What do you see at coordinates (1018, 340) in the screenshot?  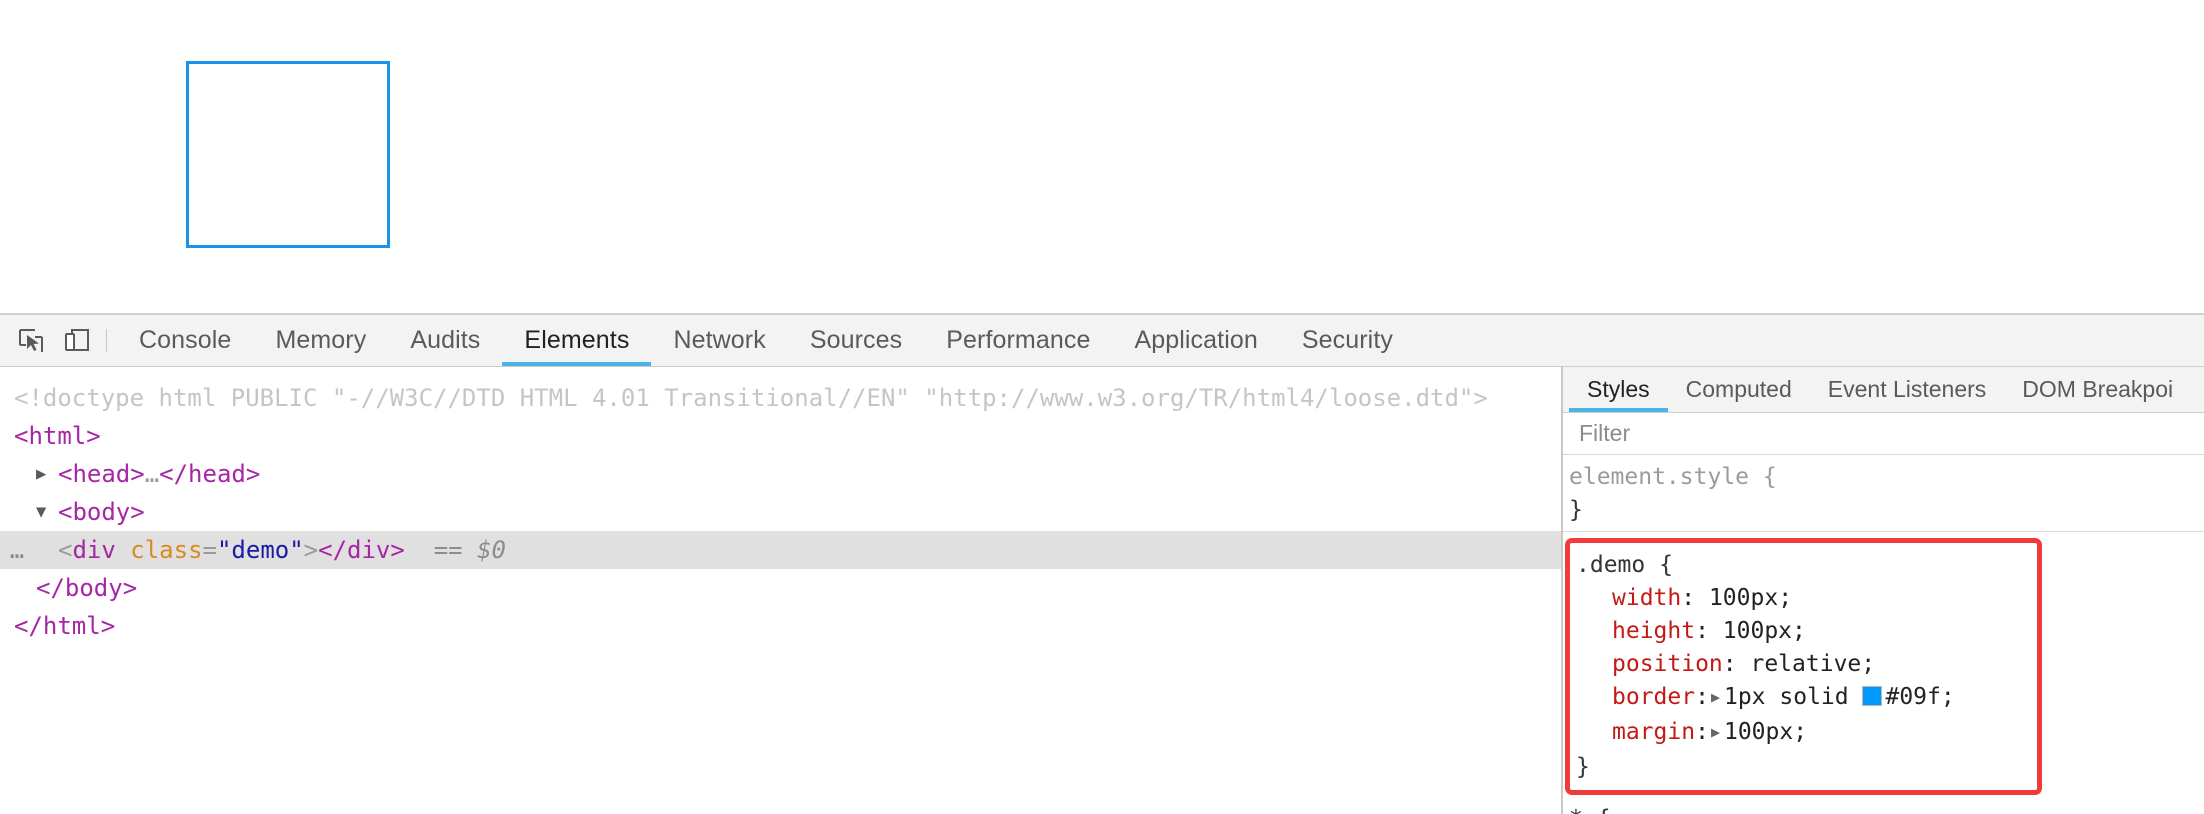 I see `tab-performance: Performance` at bounding box center [1018, 340].